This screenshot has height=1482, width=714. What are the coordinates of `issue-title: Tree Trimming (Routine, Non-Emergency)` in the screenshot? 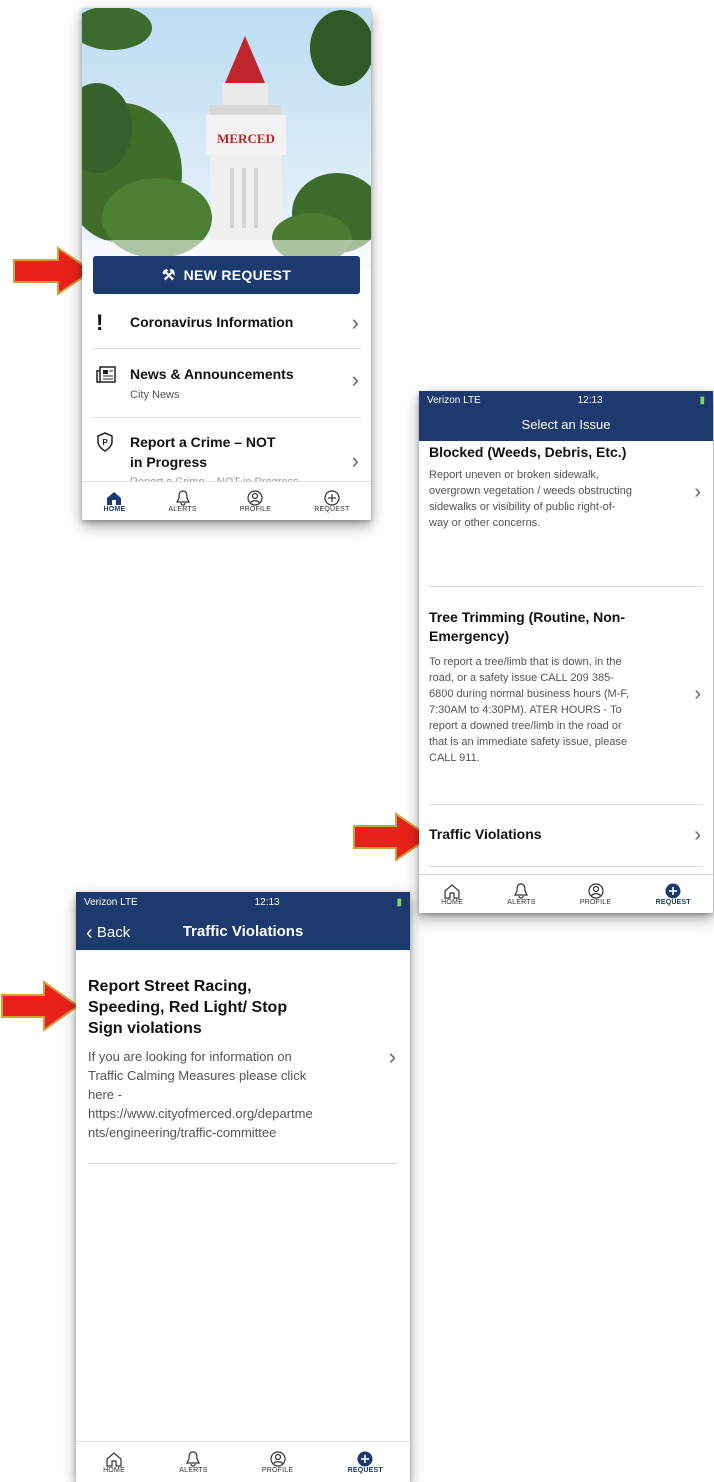 It's located at (527, 626).